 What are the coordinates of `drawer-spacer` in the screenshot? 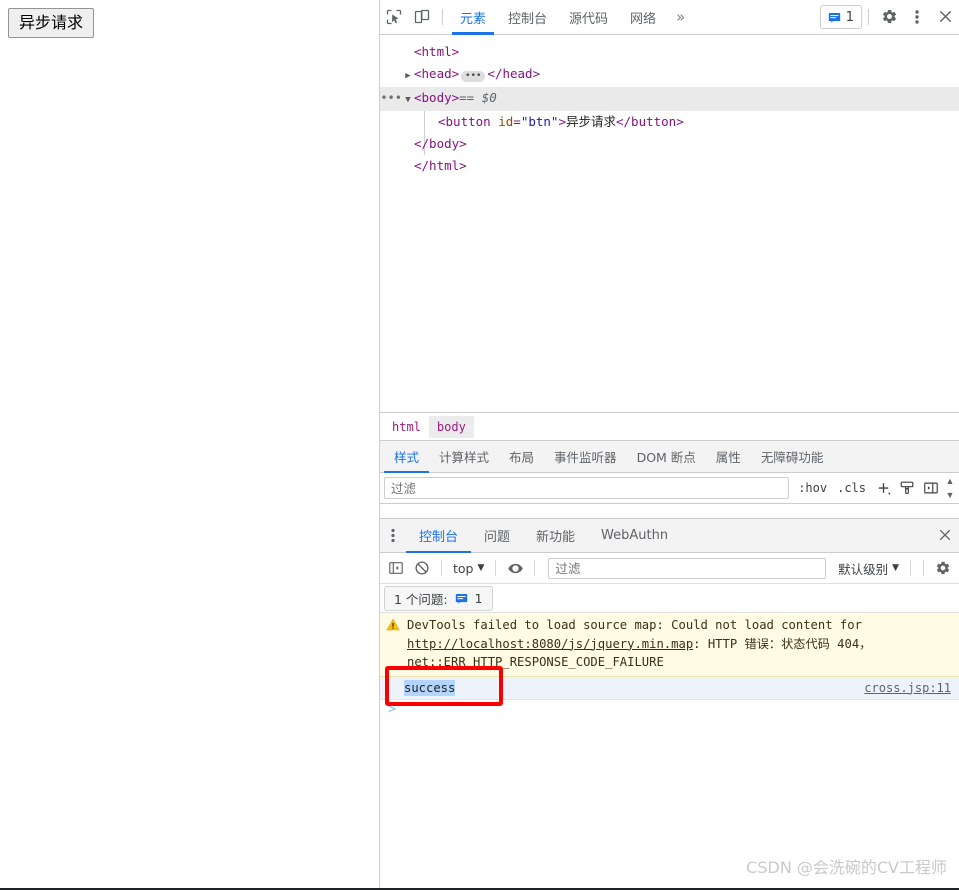 It's located at (806, 535).